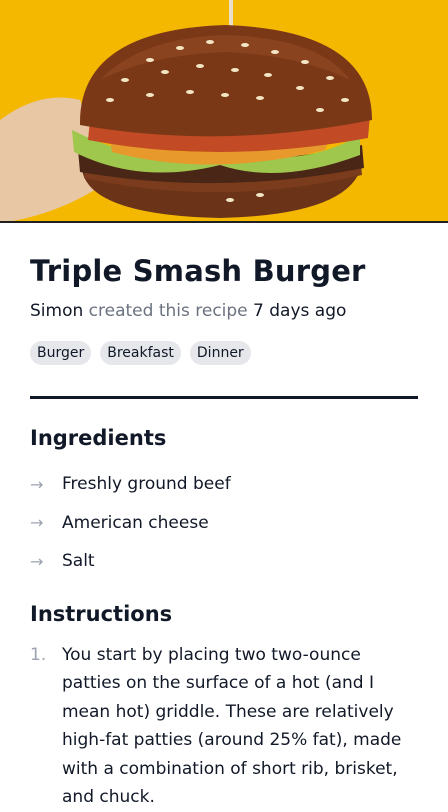 This screenshot has height=812, width=448. I want to click on section-divider, so click(224, 397).